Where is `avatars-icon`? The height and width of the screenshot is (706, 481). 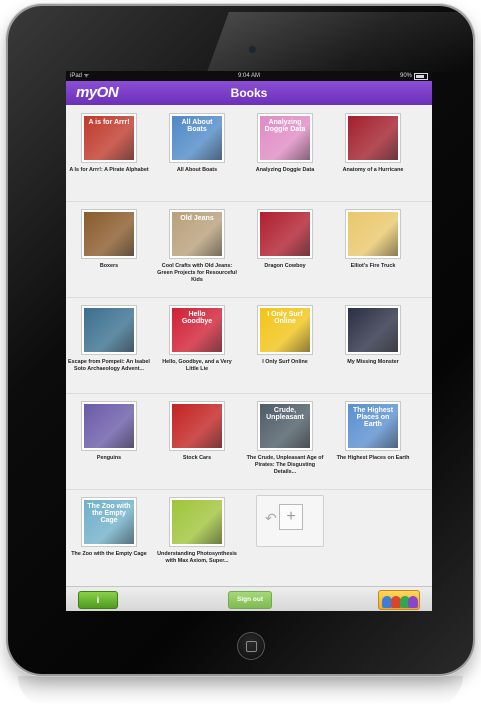
avatars-icon is located at coordinates (399, 600).